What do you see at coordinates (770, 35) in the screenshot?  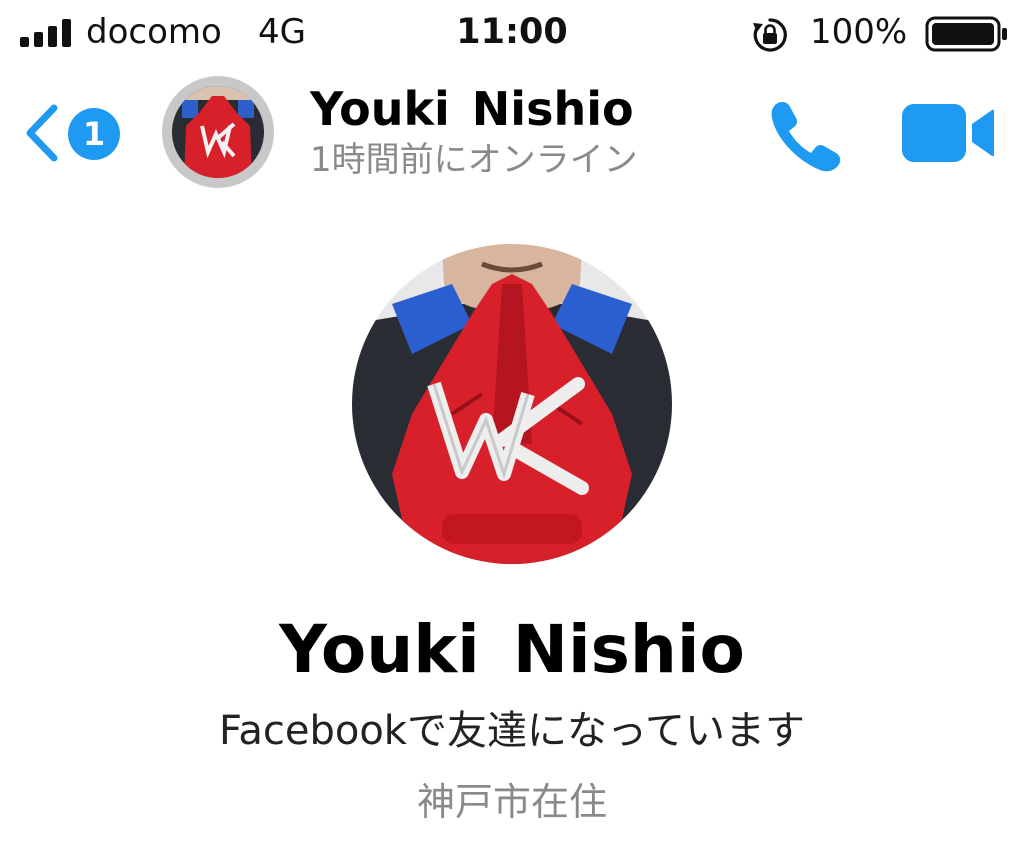 I see `rotation-lock-icon` at bounding box center [770, 35].